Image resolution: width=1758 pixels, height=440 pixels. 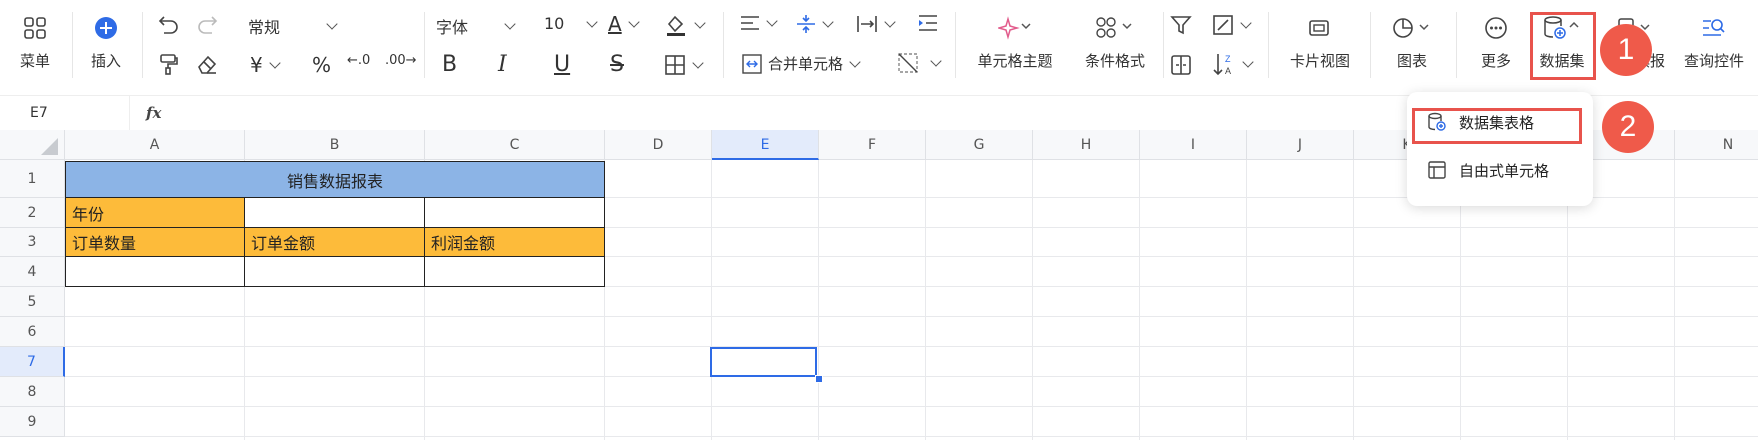 I want to click on italic-button: I, so click(x=502, y=64).